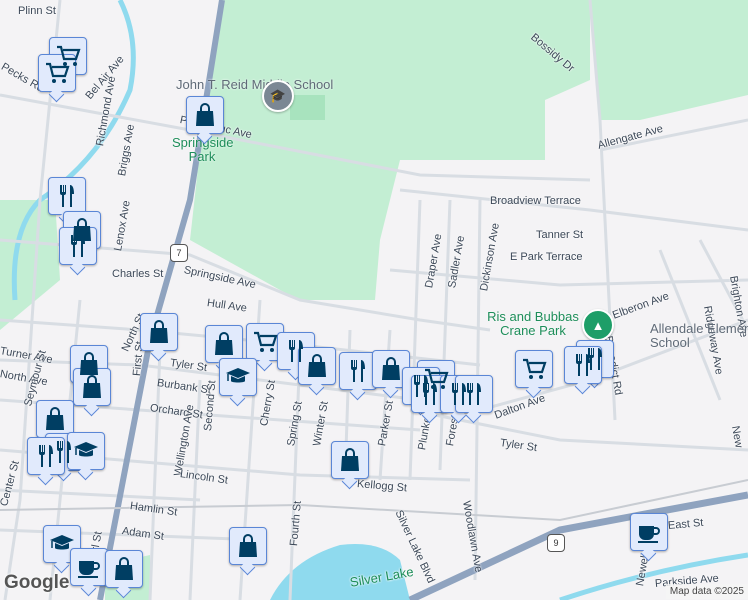 This screenshot has width=748, height=600. I want to click on street-label: Tanner St, so click(560, 235).